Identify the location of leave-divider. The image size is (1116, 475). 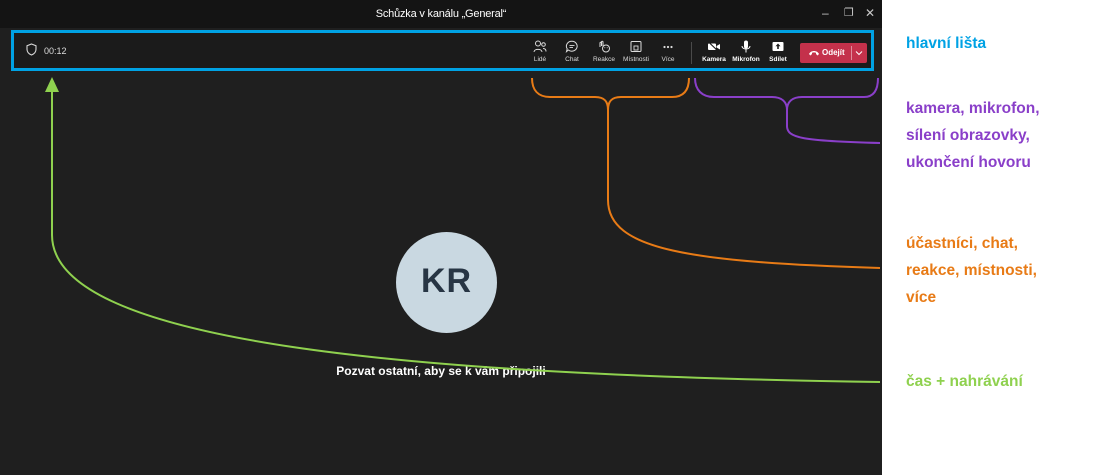
(851, 53).